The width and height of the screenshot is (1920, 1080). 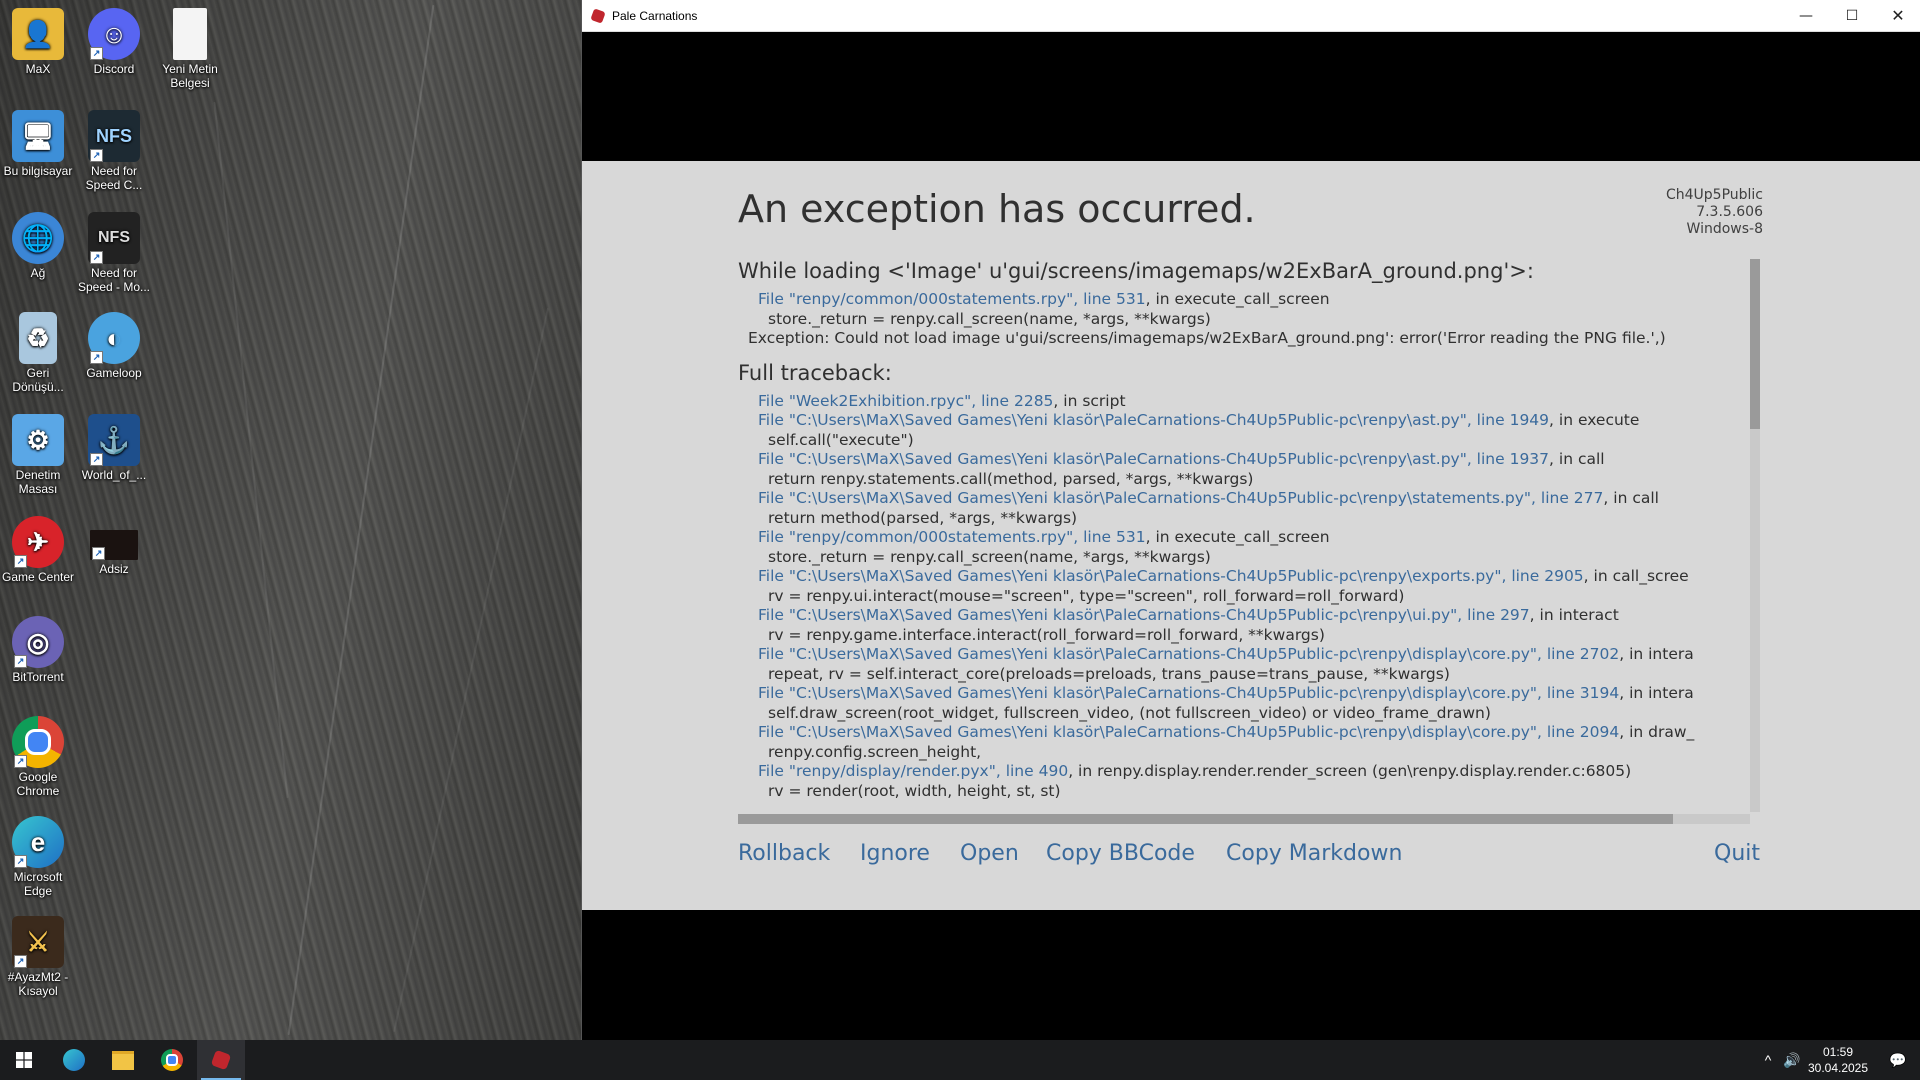 I want to click on tray-chevron-icon: ^, so click(x=1768, y=1060).